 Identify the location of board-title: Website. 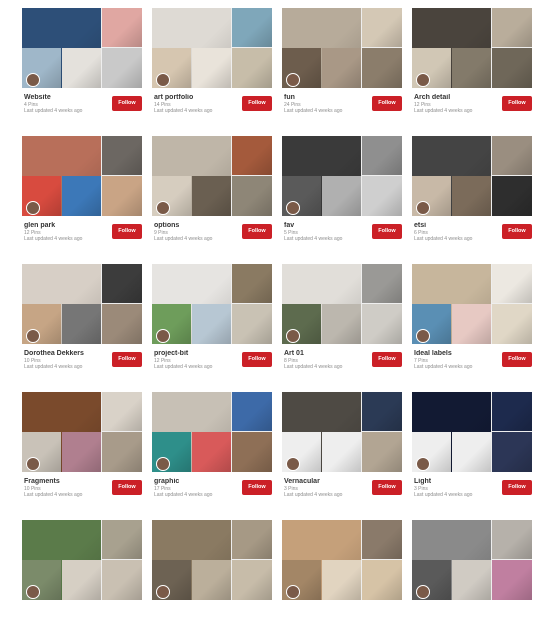
(64, 98).